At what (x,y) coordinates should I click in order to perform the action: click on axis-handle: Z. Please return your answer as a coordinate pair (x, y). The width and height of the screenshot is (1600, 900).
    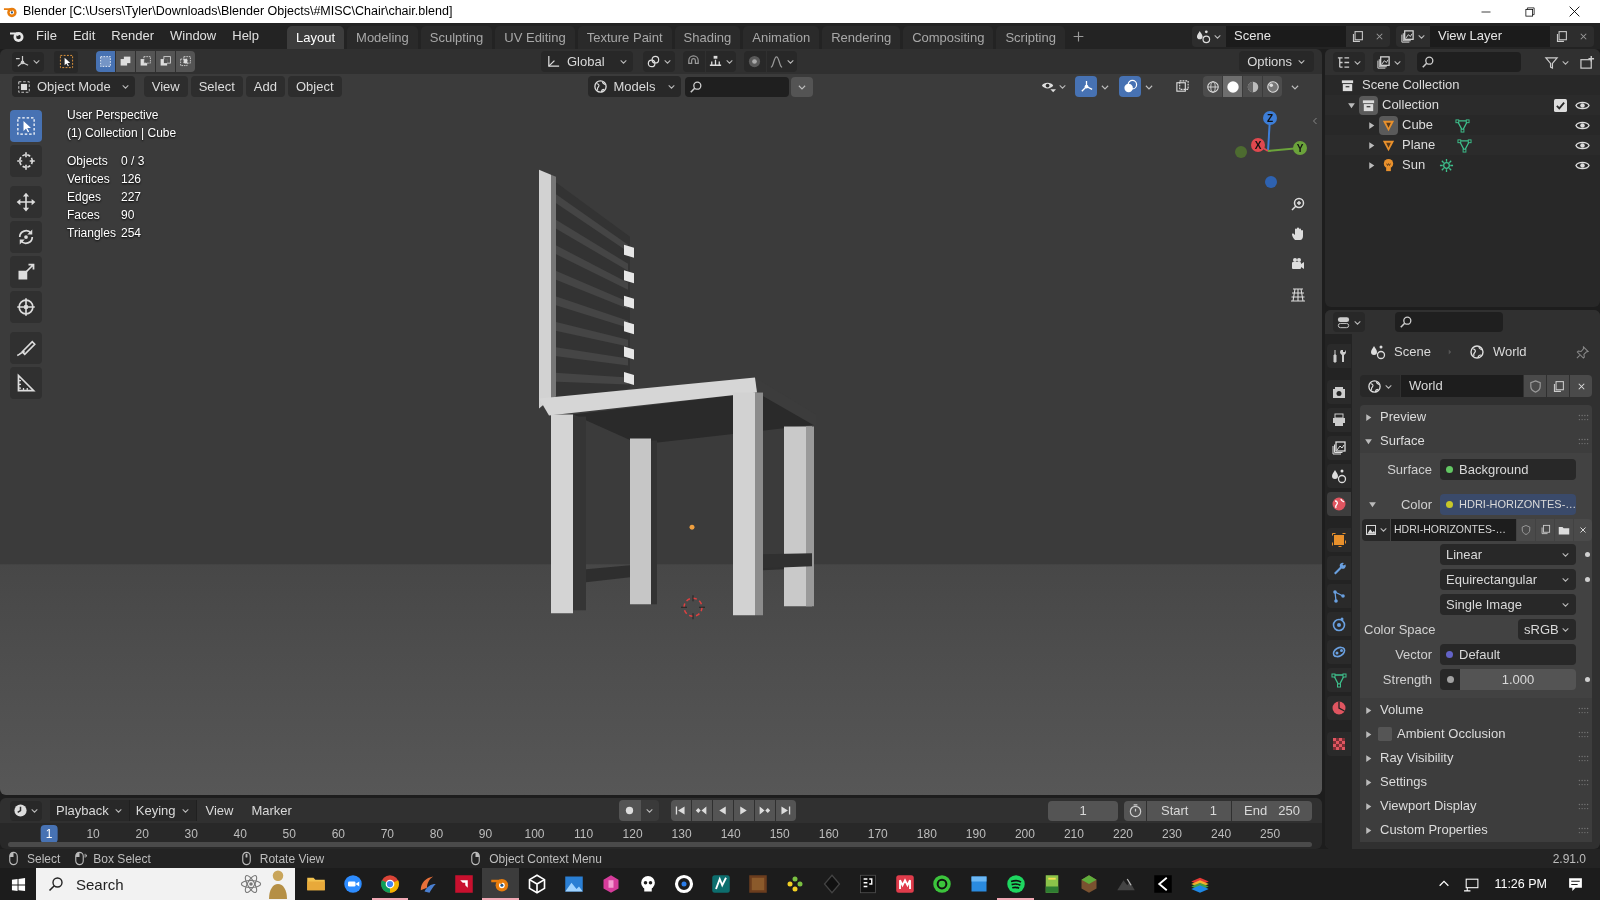
    Looking at the image, I should click on (1270, 131).